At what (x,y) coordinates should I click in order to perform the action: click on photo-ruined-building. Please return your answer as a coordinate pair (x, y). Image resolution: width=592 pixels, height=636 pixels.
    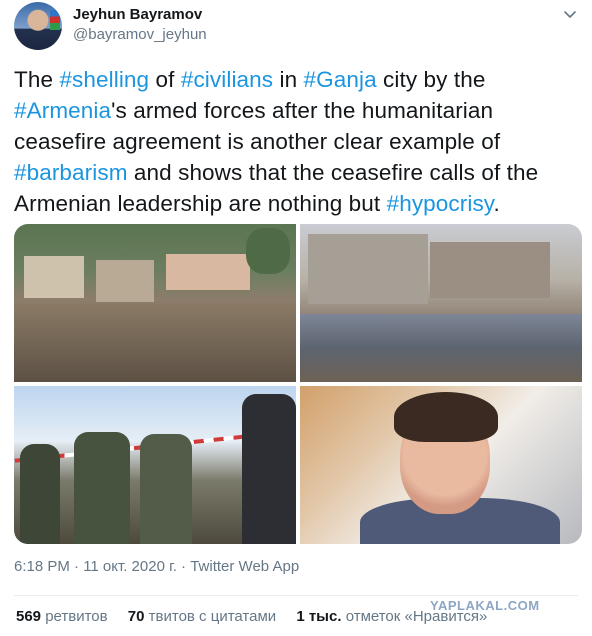
    Looking at the image, I should click on (441, 303).